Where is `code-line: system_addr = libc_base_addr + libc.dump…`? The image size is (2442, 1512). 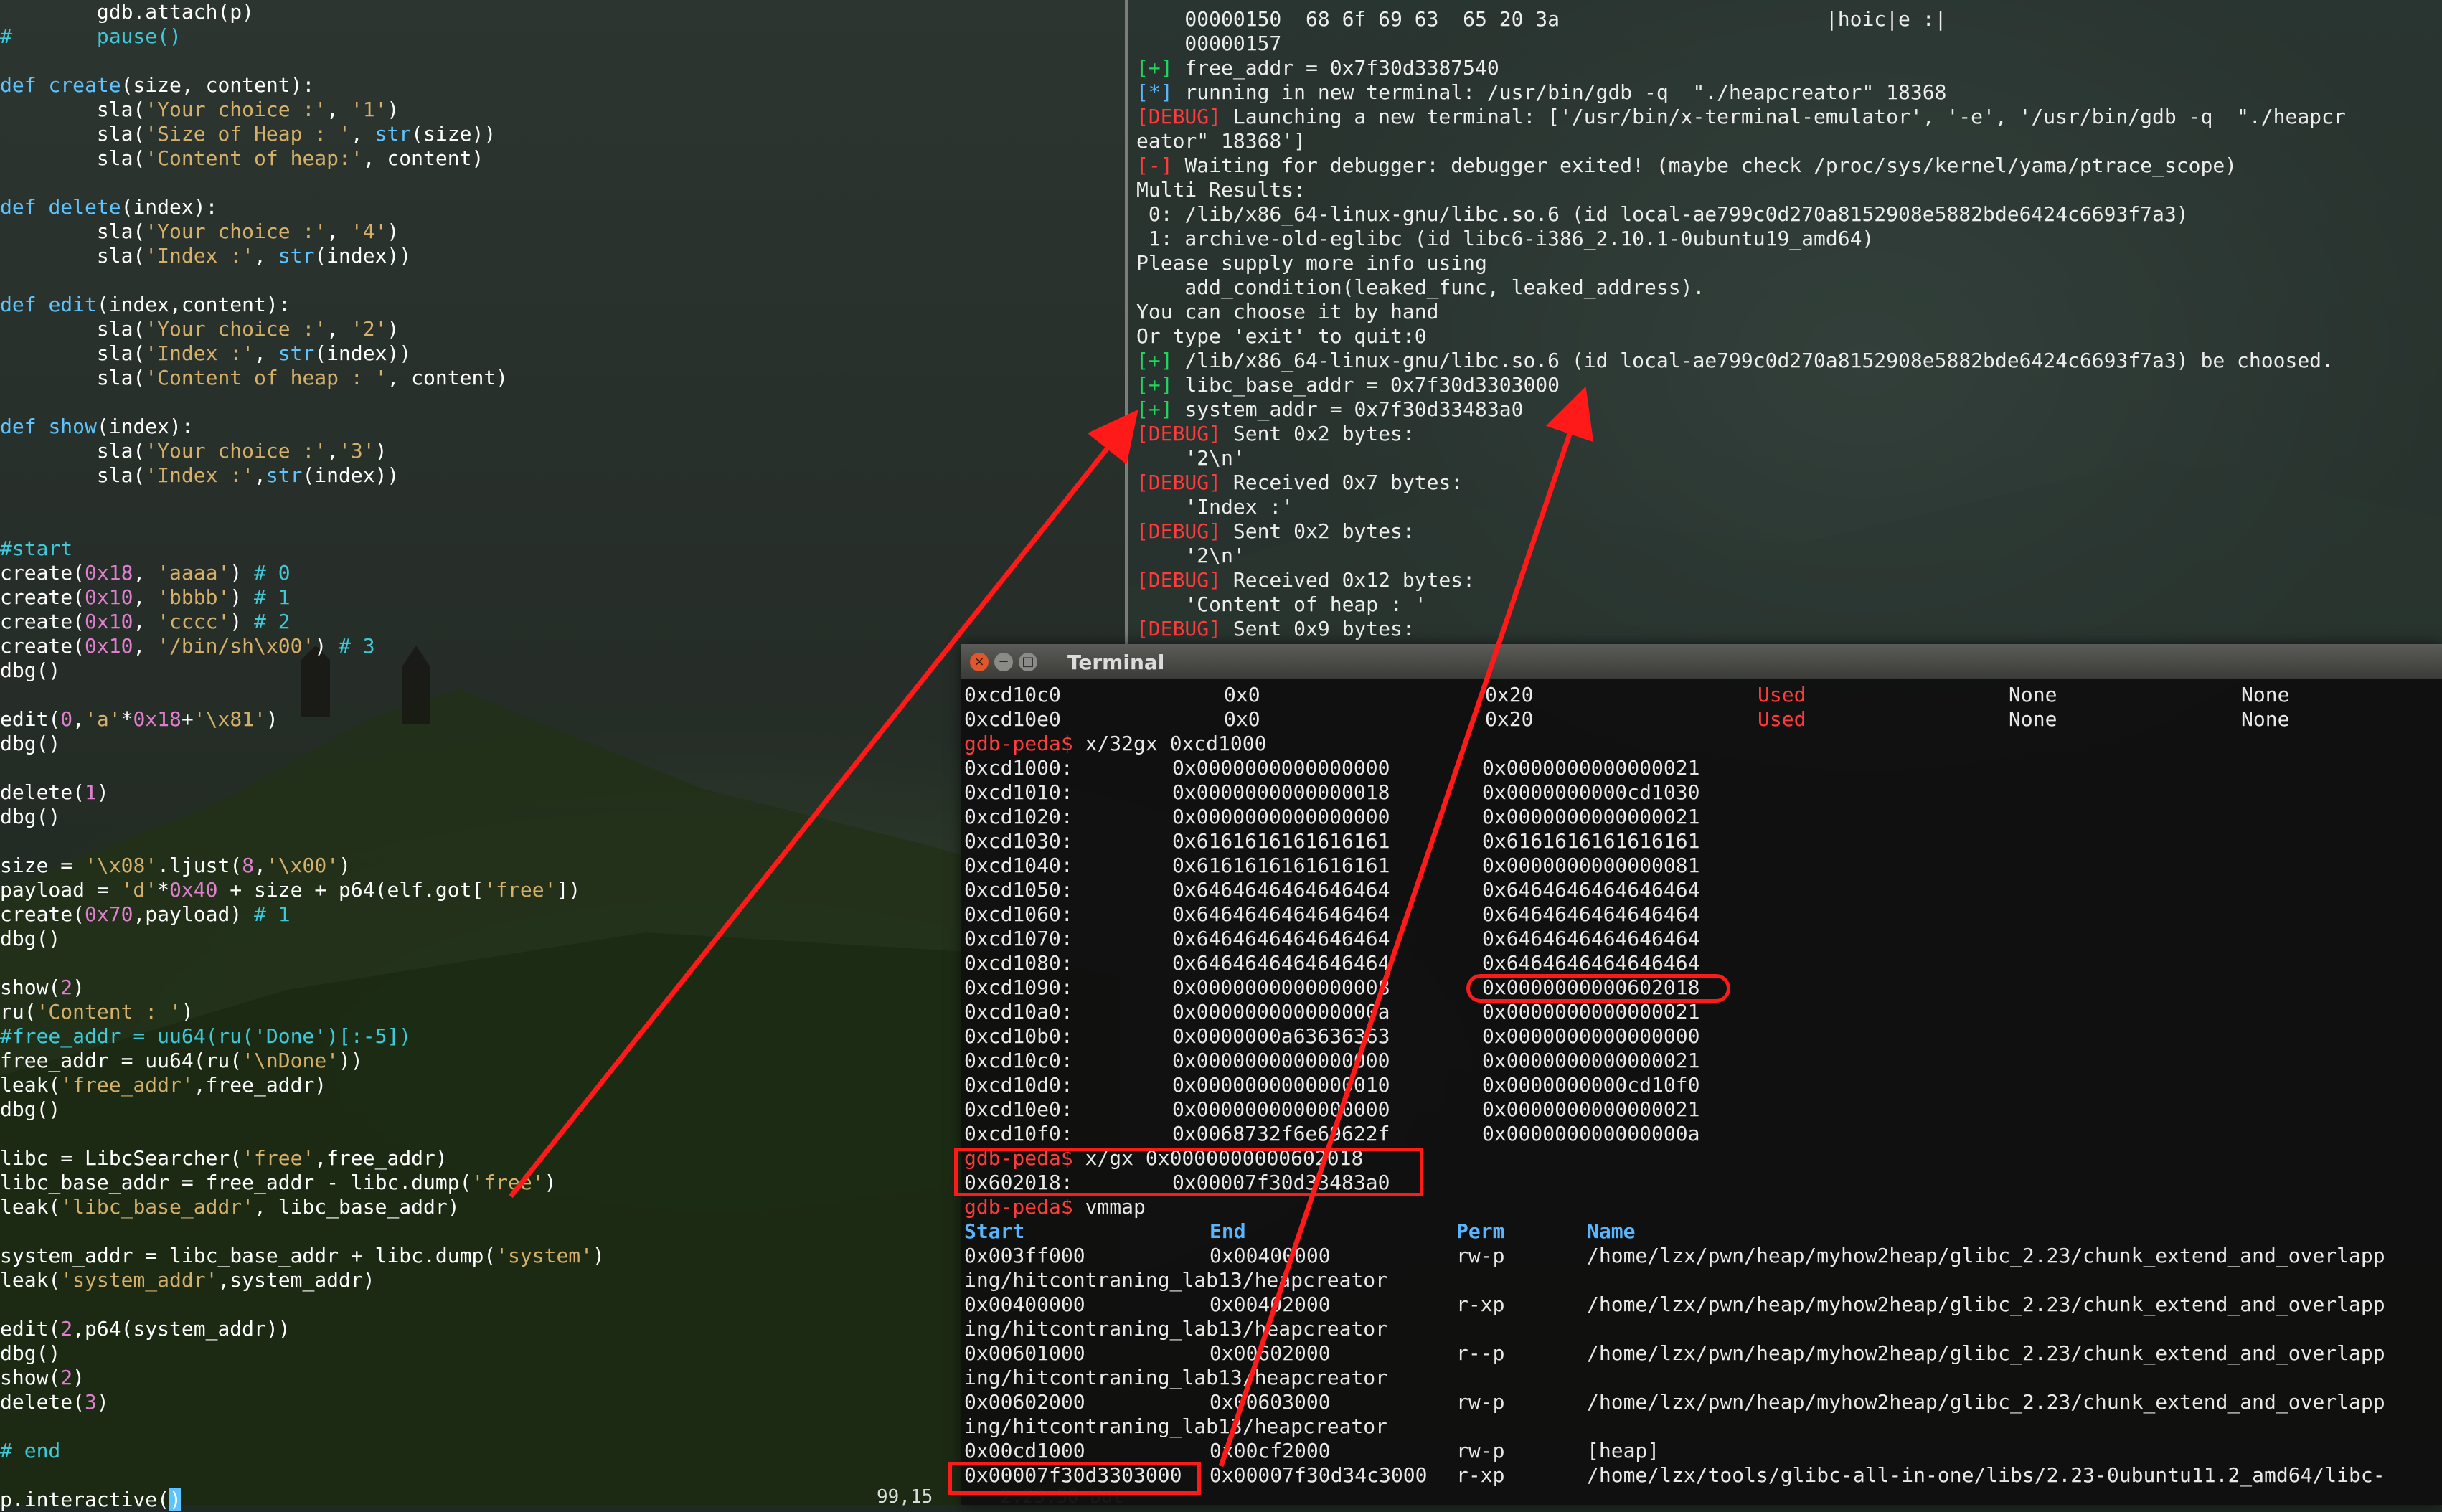
code-line: system_addr = libc_base_addr + libc.dump… is located at coordinates (559, 1256).